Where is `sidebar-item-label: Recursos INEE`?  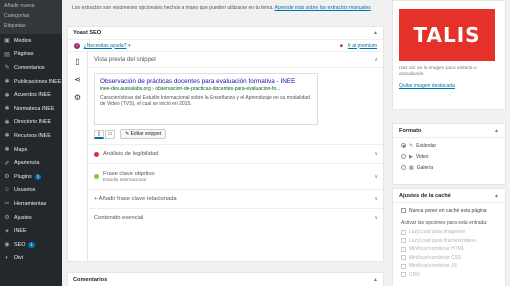 sidebar-item-label: Recursos INEE is located at coordinates (32, 135).